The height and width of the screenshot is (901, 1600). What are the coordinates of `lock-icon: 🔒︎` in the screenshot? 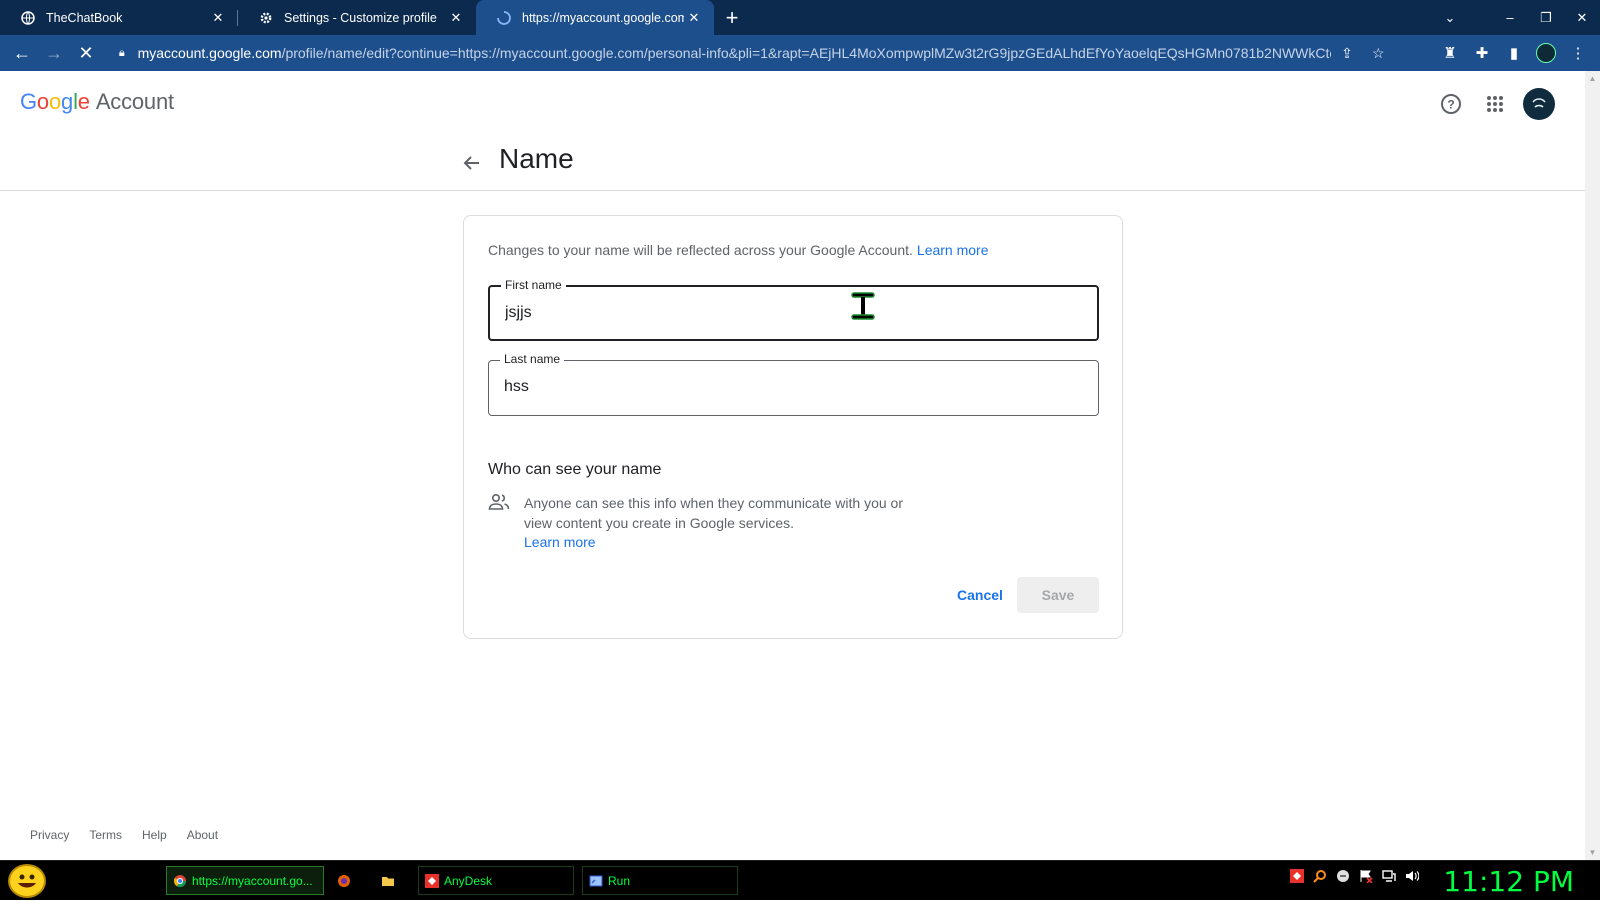 It's located at (122, 53).